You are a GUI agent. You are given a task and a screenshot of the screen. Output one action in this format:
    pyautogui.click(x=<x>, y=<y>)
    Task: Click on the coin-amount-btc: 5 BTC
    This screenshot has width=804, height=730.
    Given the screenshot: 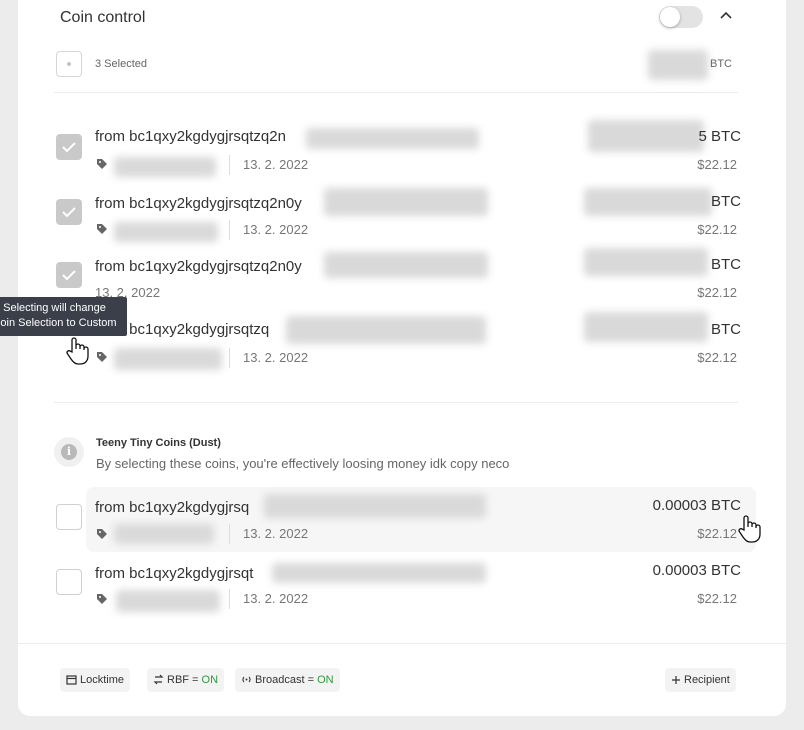 What is the action you would take?
    pyautogui.click(x=719, y=136)
    